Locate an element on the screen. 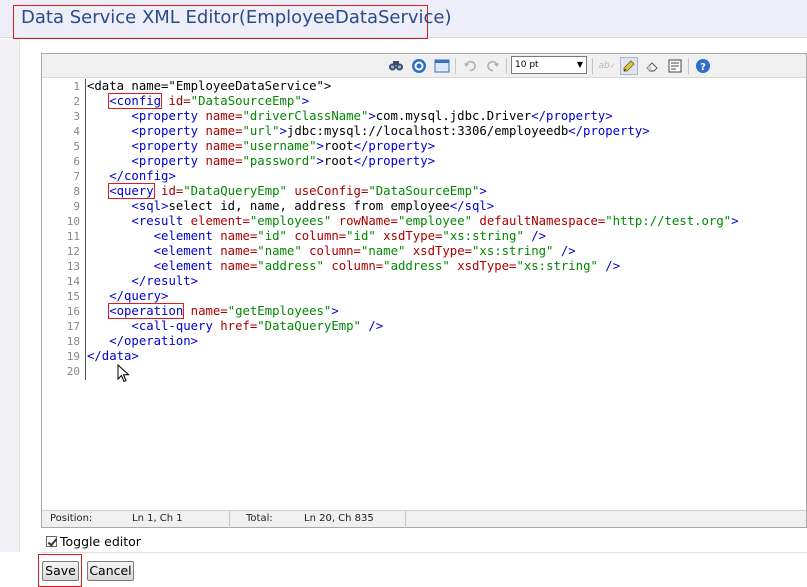  line-number: 1 is located at coordinates (76, 86).